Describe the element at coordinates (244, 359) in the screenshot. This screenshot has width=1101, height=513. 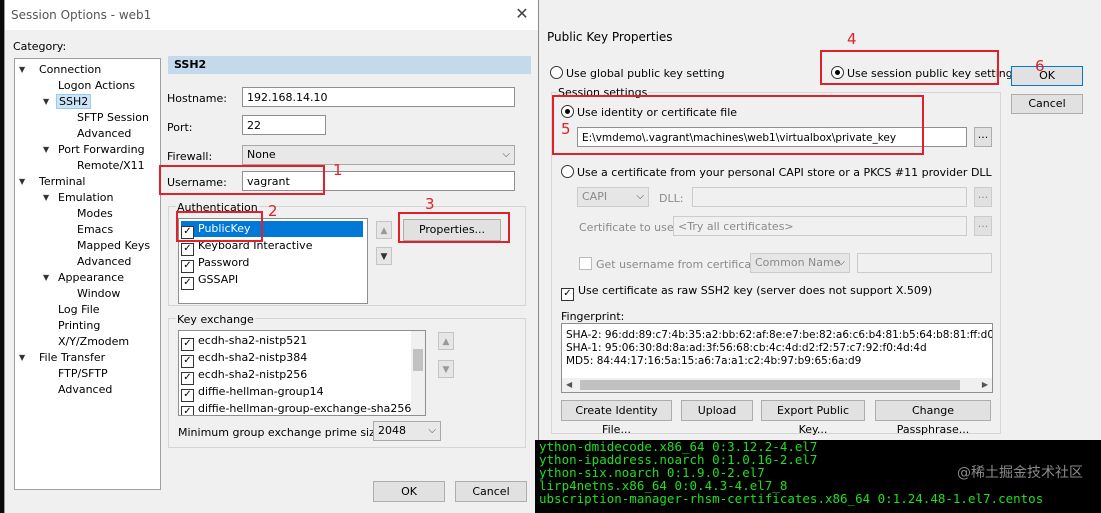
I see `kex-item: ✓ ecdh-sha2-nistp384` at that location.